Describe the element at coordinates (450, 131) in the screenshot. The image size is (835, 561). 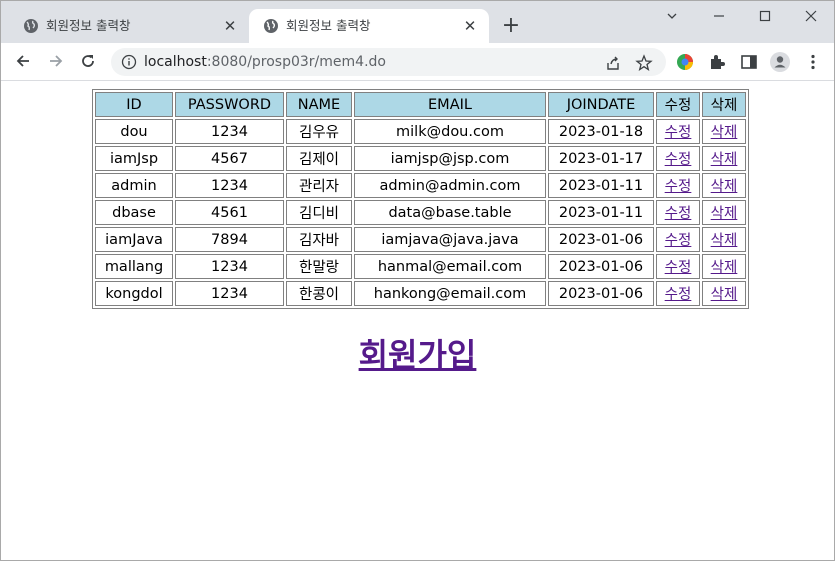
I see `cell-email: milk@dou.com` at that location.